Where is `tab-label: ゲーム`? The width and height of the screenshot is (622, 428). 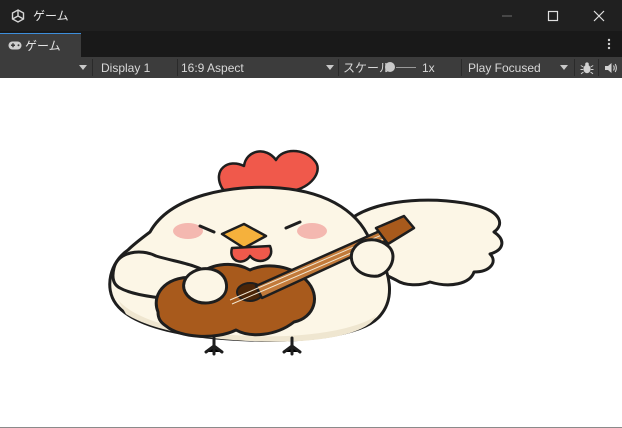 tab-label: ゲーム is located at coordinates (43, 46).